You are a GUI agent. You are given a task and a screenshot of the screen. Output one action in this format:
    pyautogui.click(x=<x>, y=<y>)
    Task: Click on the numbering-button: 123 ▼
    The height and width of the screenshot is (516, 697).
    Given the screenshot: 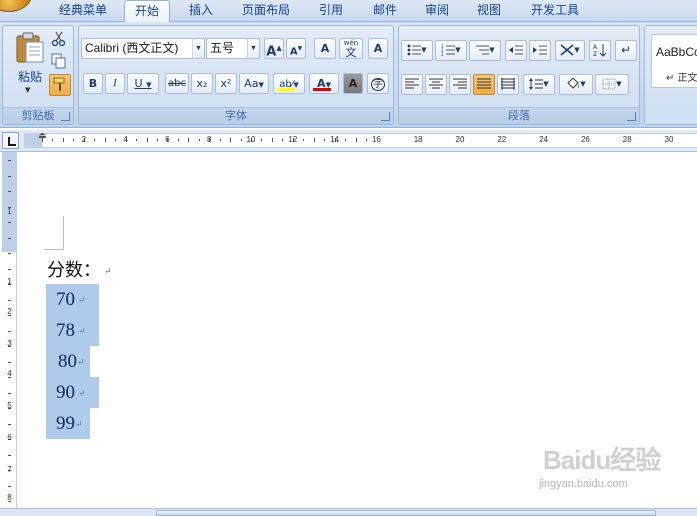 What is the action you would take?
    pyautogui.click(x=451, y=50)
    